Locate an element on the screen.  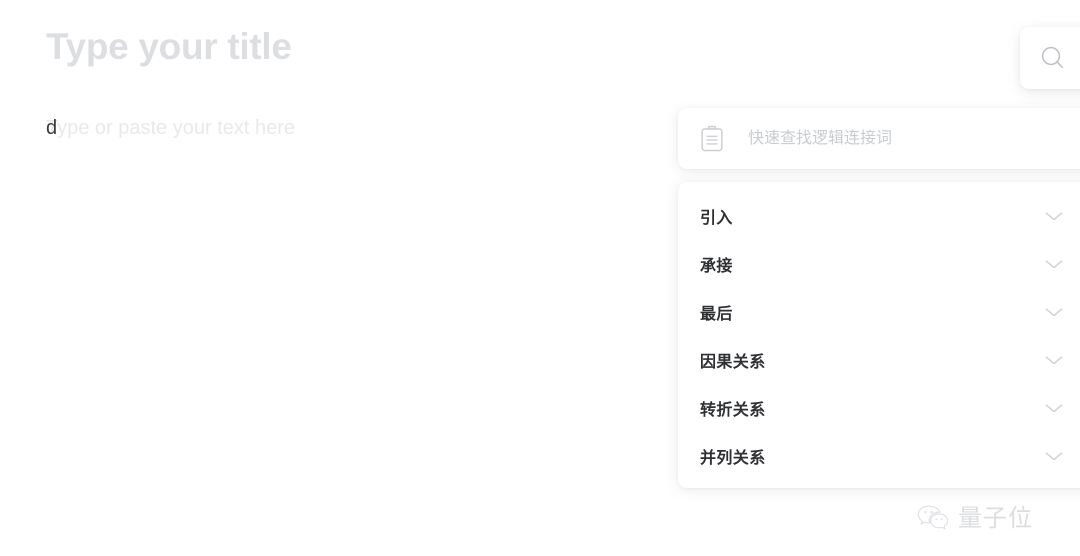
document-body-placeholder: Type or paste your text here is located at coordinates (171, 128).